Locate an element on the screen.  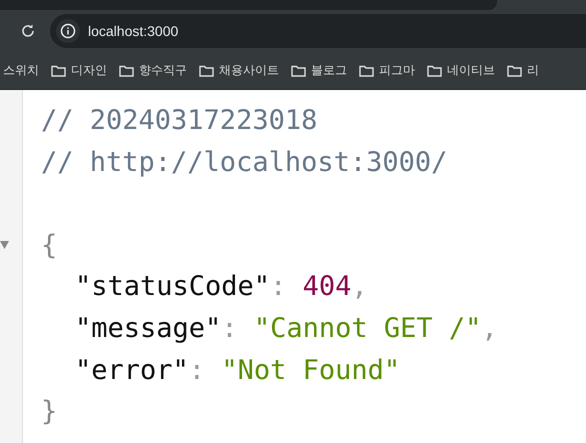
json-value: 404 is located at coordinates (327, 287).